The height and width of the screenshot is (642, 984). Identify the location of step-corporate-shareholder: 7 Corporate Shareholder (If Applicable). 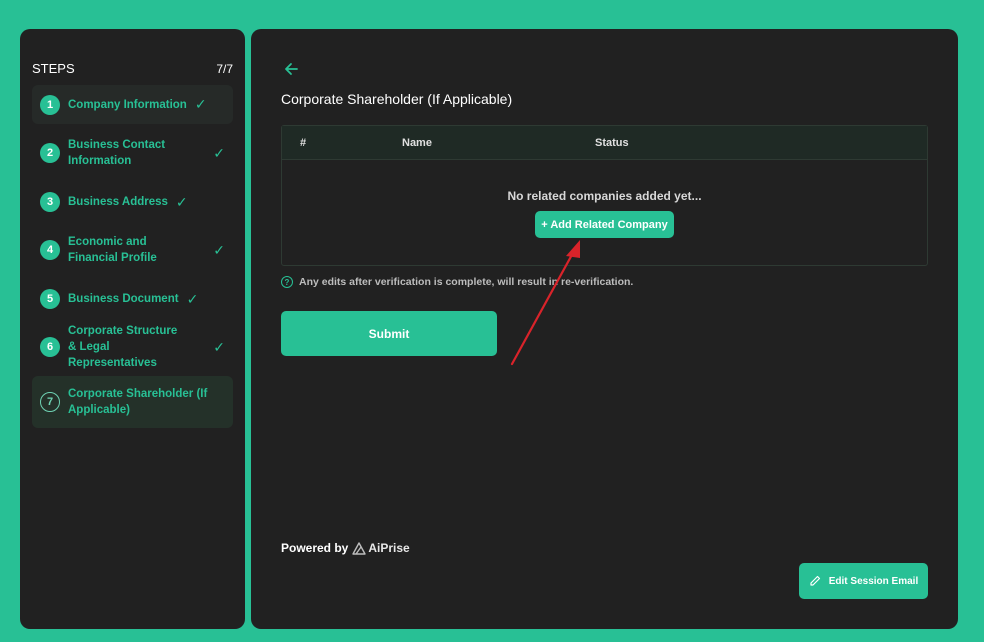
(132, 402).